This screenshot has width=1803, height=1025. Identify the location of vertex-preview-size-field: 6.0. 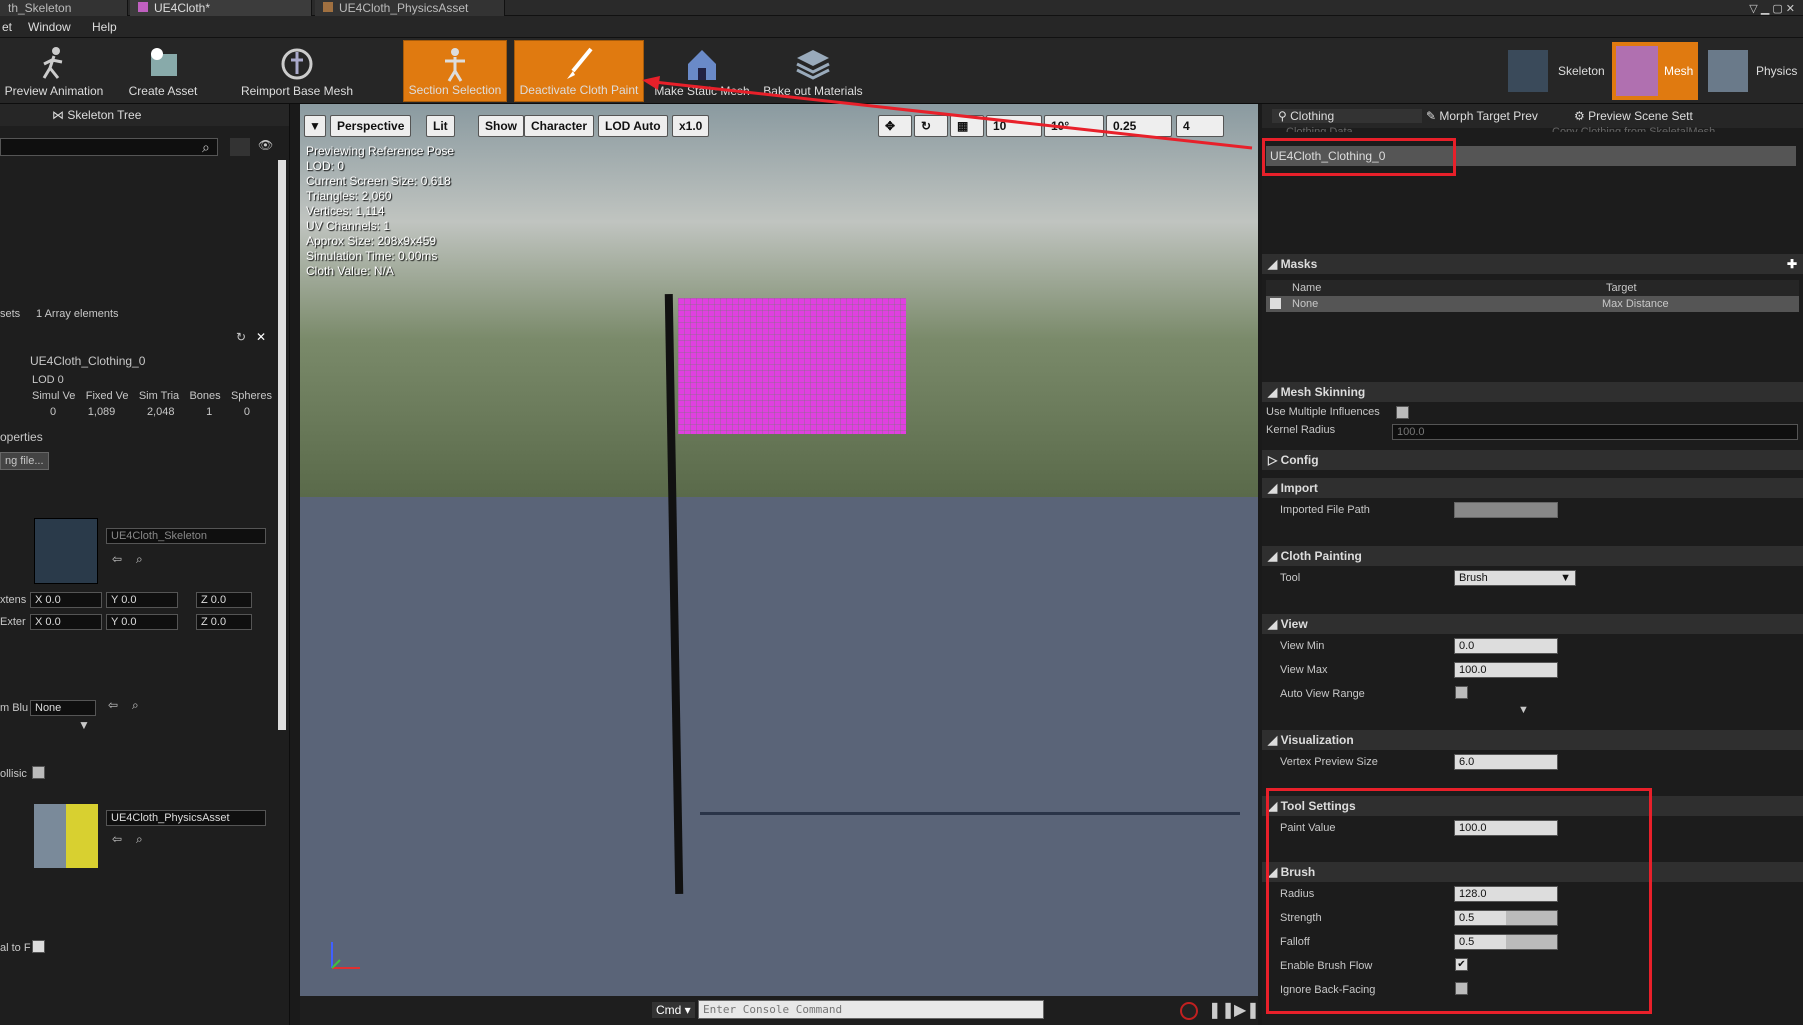
(1506, 762).